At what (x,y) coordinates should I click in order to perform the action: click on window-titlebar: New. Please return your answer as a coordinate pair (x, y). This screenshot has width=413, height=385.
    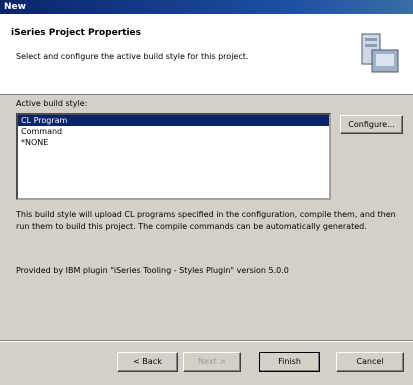
    Looking at the image, I should click on (206, 7).